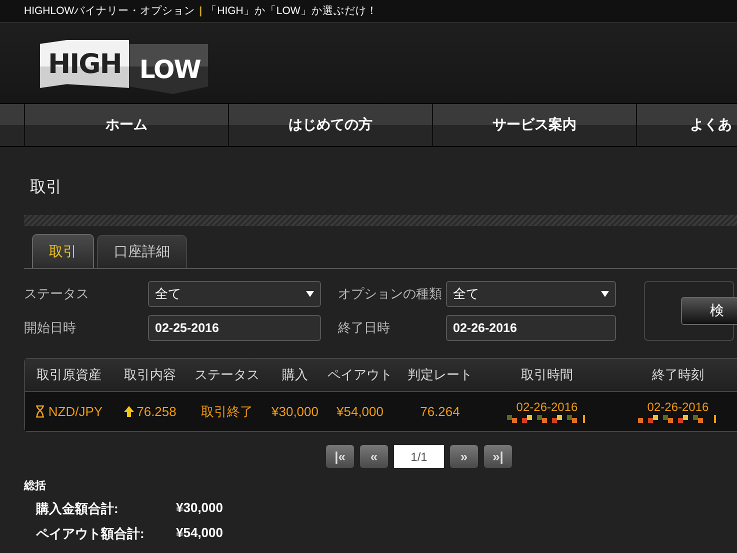 The width and height of the screenshot is (737, 553). What do you see at coordinates (35, 486) in the screenshot?
I see `summary-title: 総括` at bounding box center [35, 486].